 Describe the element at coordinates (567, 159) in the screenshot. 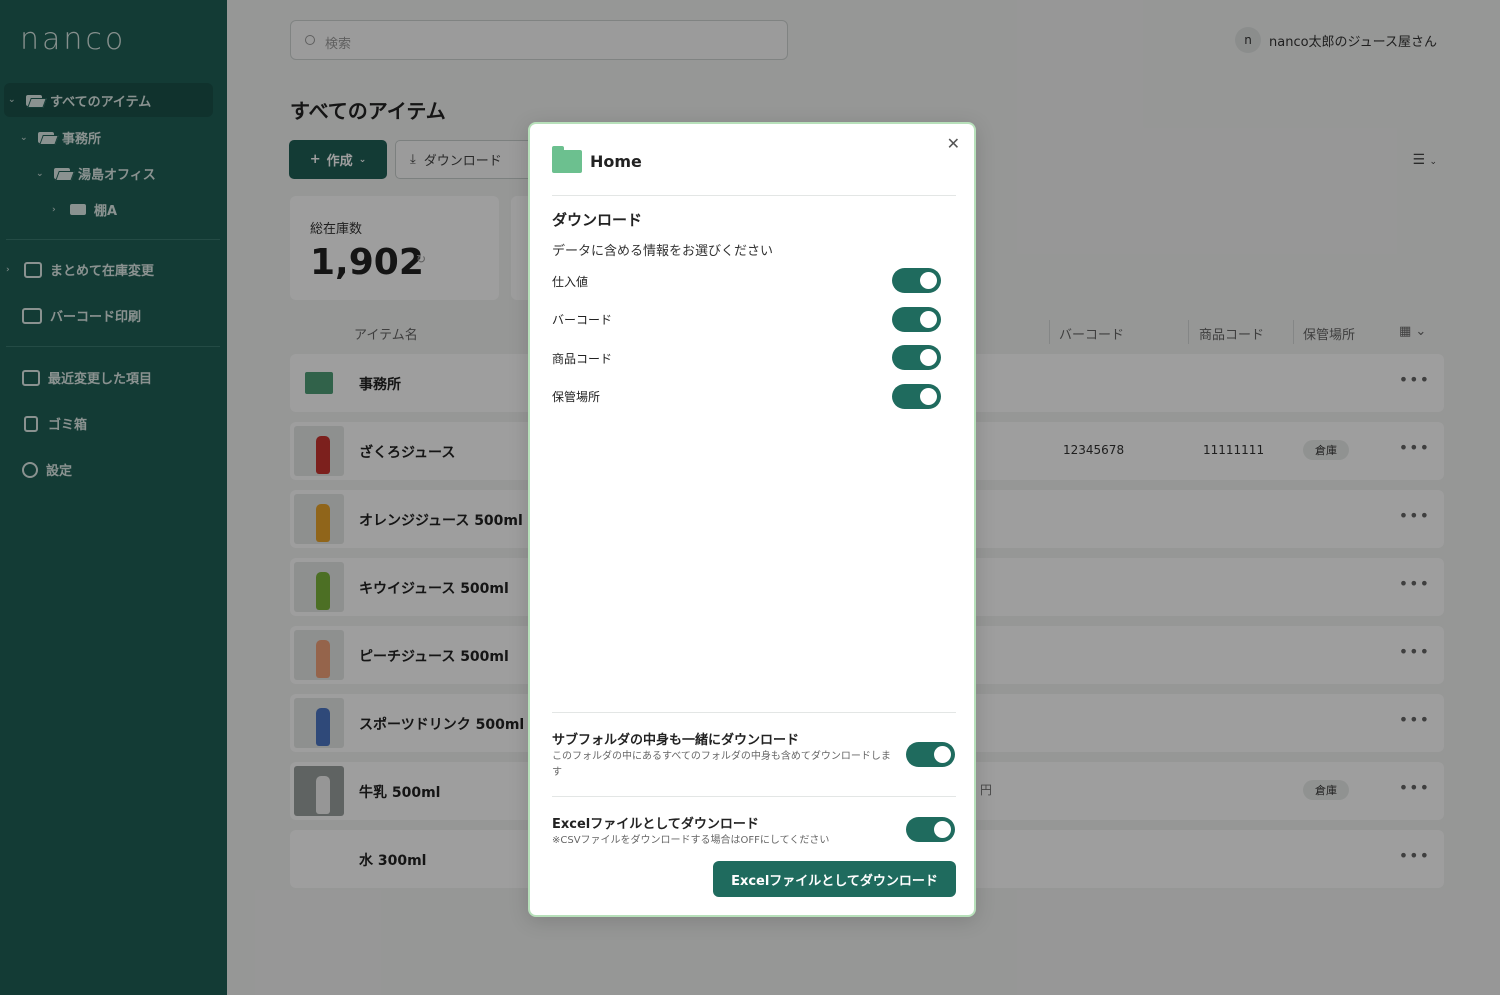

I see `folder-icon` at that location.